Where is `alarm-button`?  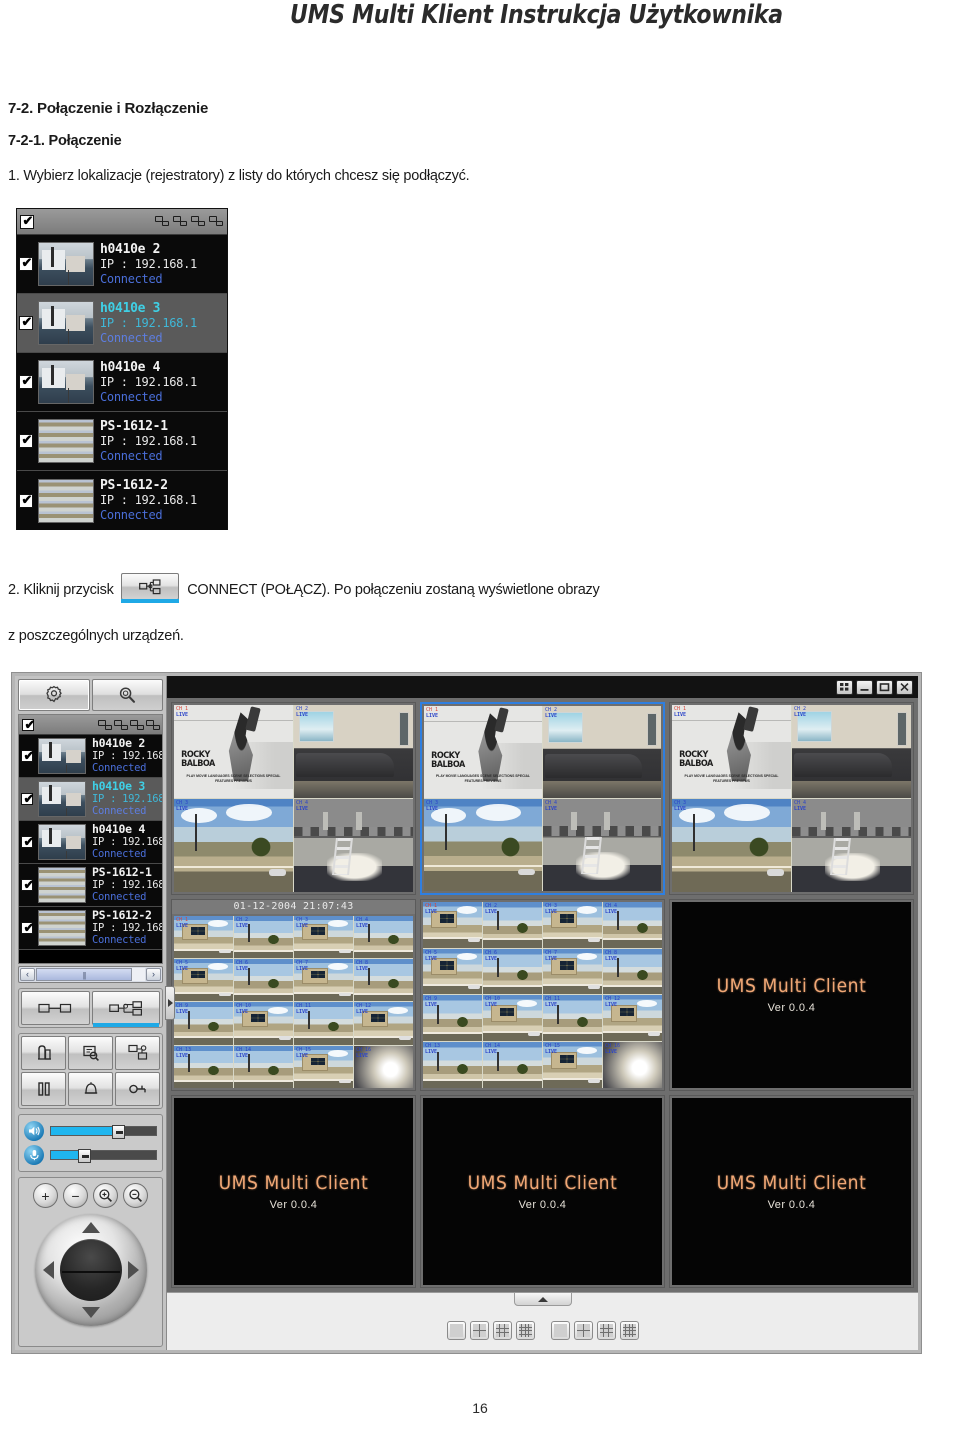
alarm-button is located at coordinates (90, 1089).